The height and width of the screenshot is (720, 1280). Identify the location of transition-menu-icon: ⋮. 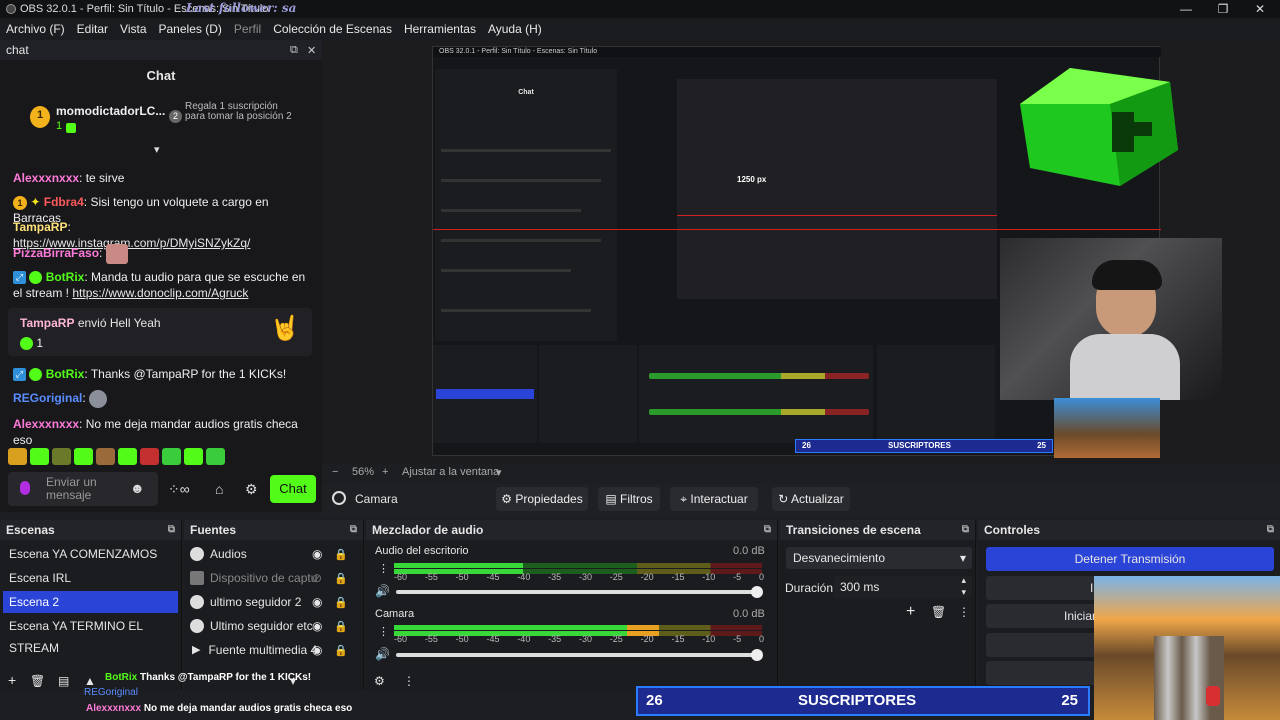
(964, 612).